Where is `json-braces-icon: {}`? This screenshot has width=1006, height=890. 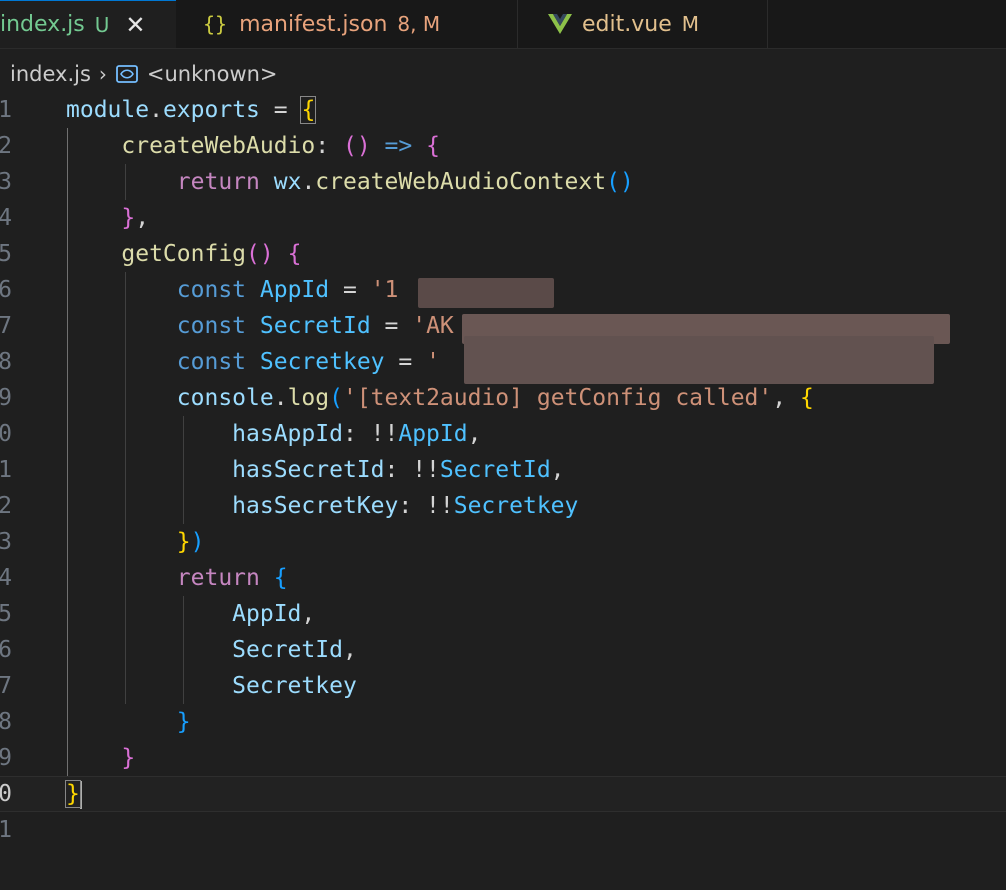
json-braces-icon: {} is located at coordinates (215, 24).